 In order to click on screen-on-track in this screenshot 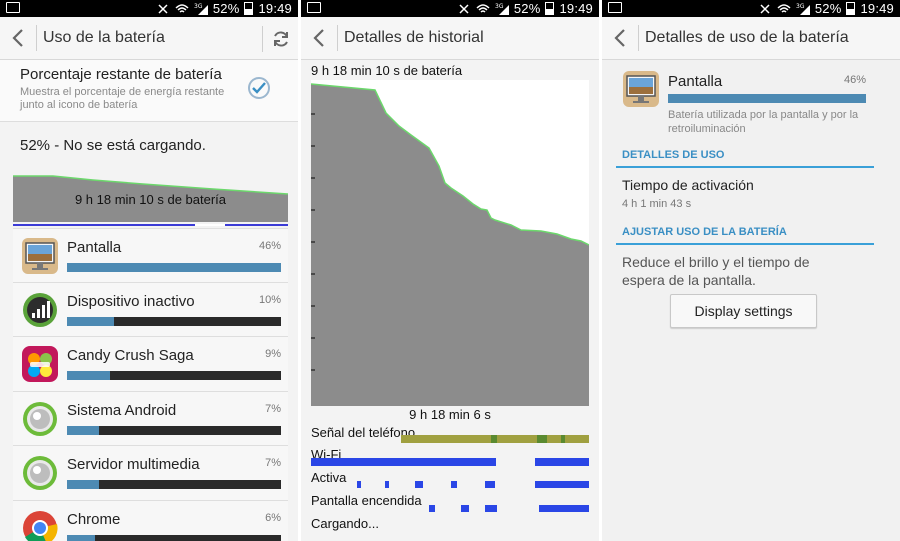, I will do `click(509, 508)`.